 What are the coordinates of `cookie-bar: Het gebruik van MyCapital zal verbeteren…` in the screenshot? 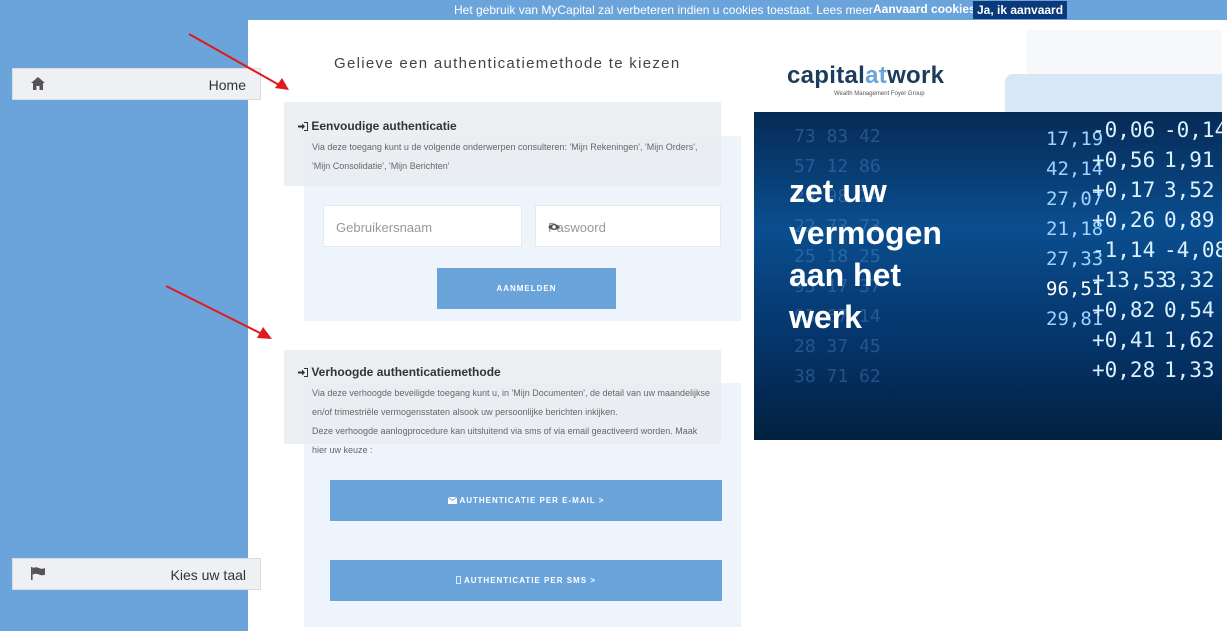 It's located at (613, 10).